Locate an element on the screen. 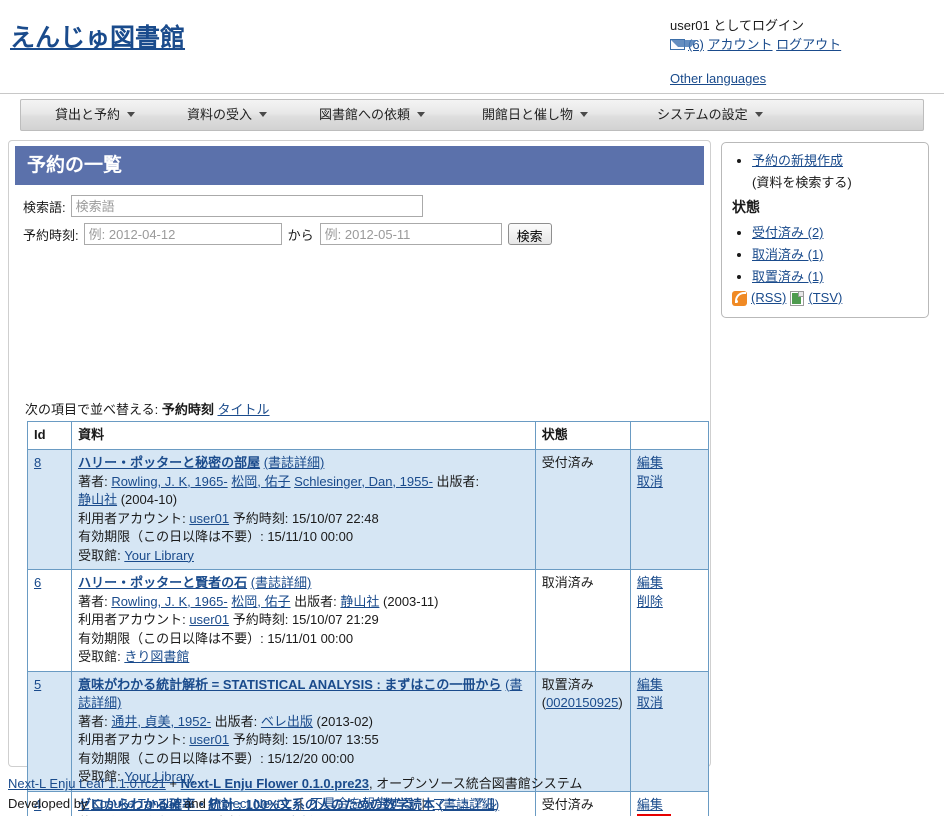 The height and width of the screenshot is (816, 944). column-header-item: 資料 is located at coordinates (303, 435).